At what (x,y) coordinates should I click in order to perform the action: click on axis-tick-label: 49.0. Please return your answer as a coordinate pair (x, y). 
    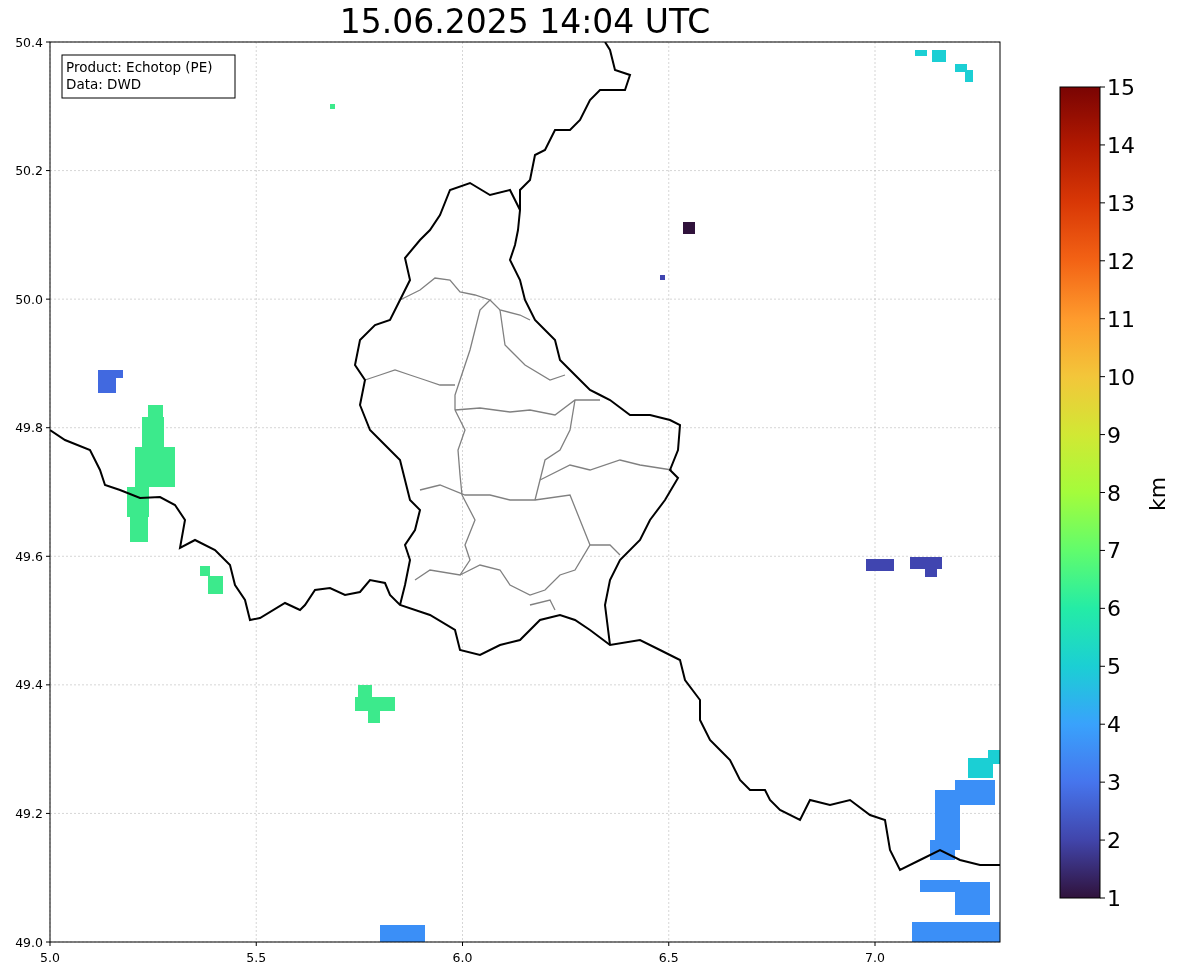
    Looking at the image, I should click on (29, 942).